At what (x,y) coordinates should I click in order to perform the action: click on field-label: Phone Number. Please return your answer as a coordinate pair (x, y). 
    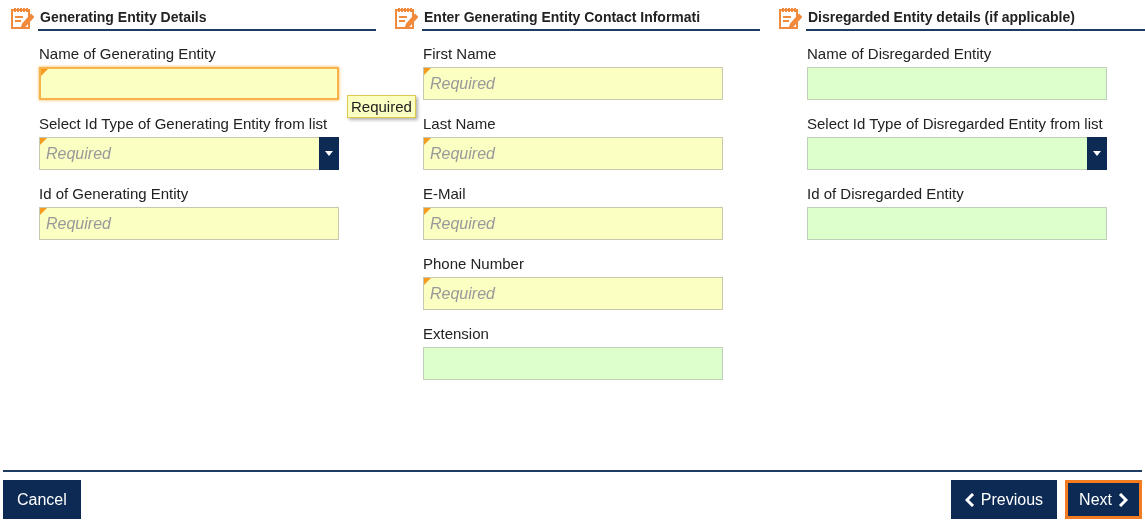
    Looking at the image, I should click on (474, 263).